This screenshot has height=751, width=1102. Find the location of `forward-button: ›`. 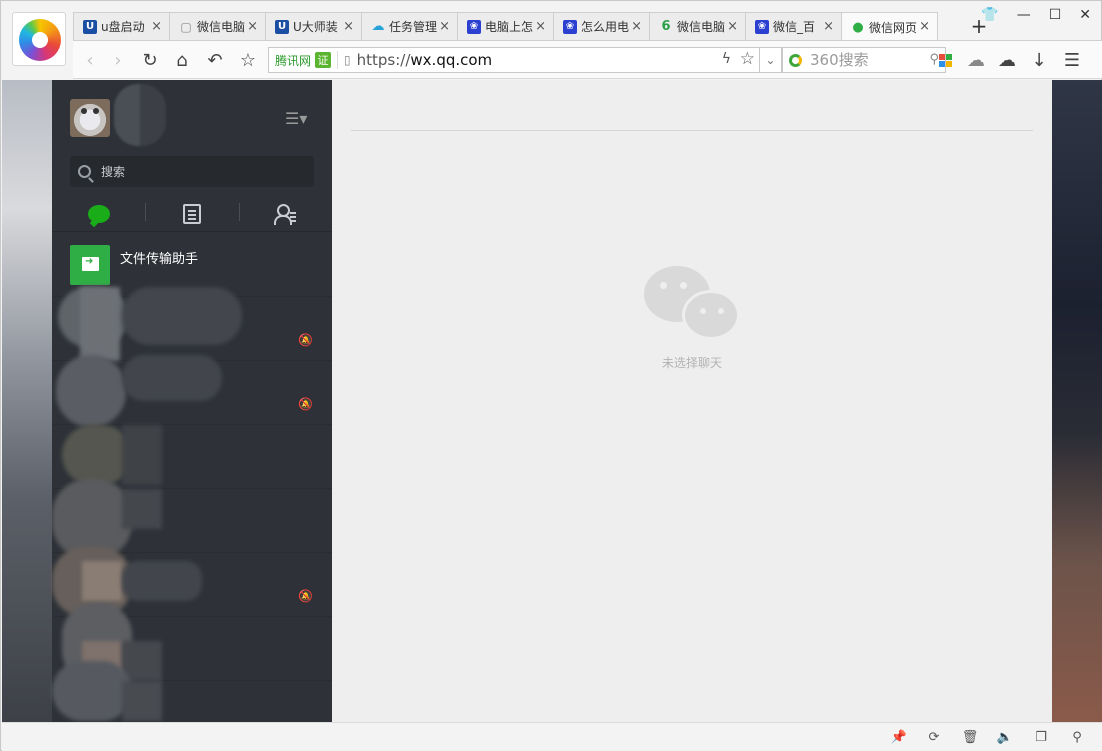

forward-button: › is located at coordinates (118, 60).